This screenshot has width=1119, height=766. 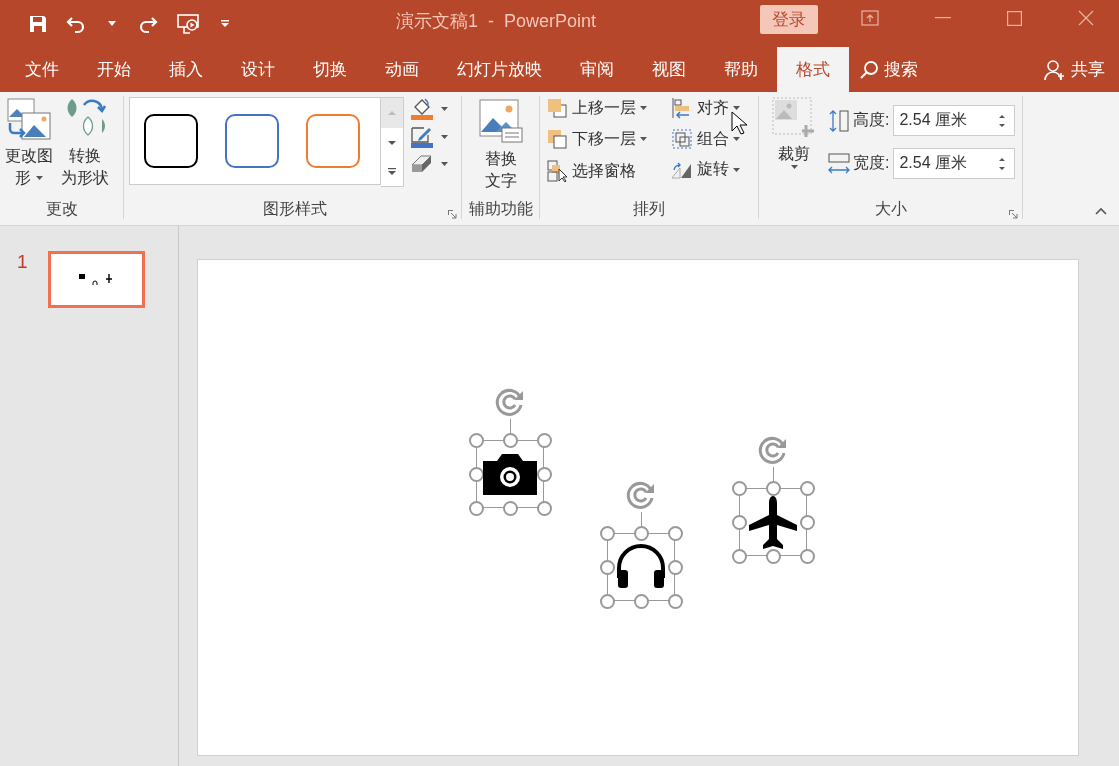 I want to click on send-backward-icon, so click(x=557, y=139).